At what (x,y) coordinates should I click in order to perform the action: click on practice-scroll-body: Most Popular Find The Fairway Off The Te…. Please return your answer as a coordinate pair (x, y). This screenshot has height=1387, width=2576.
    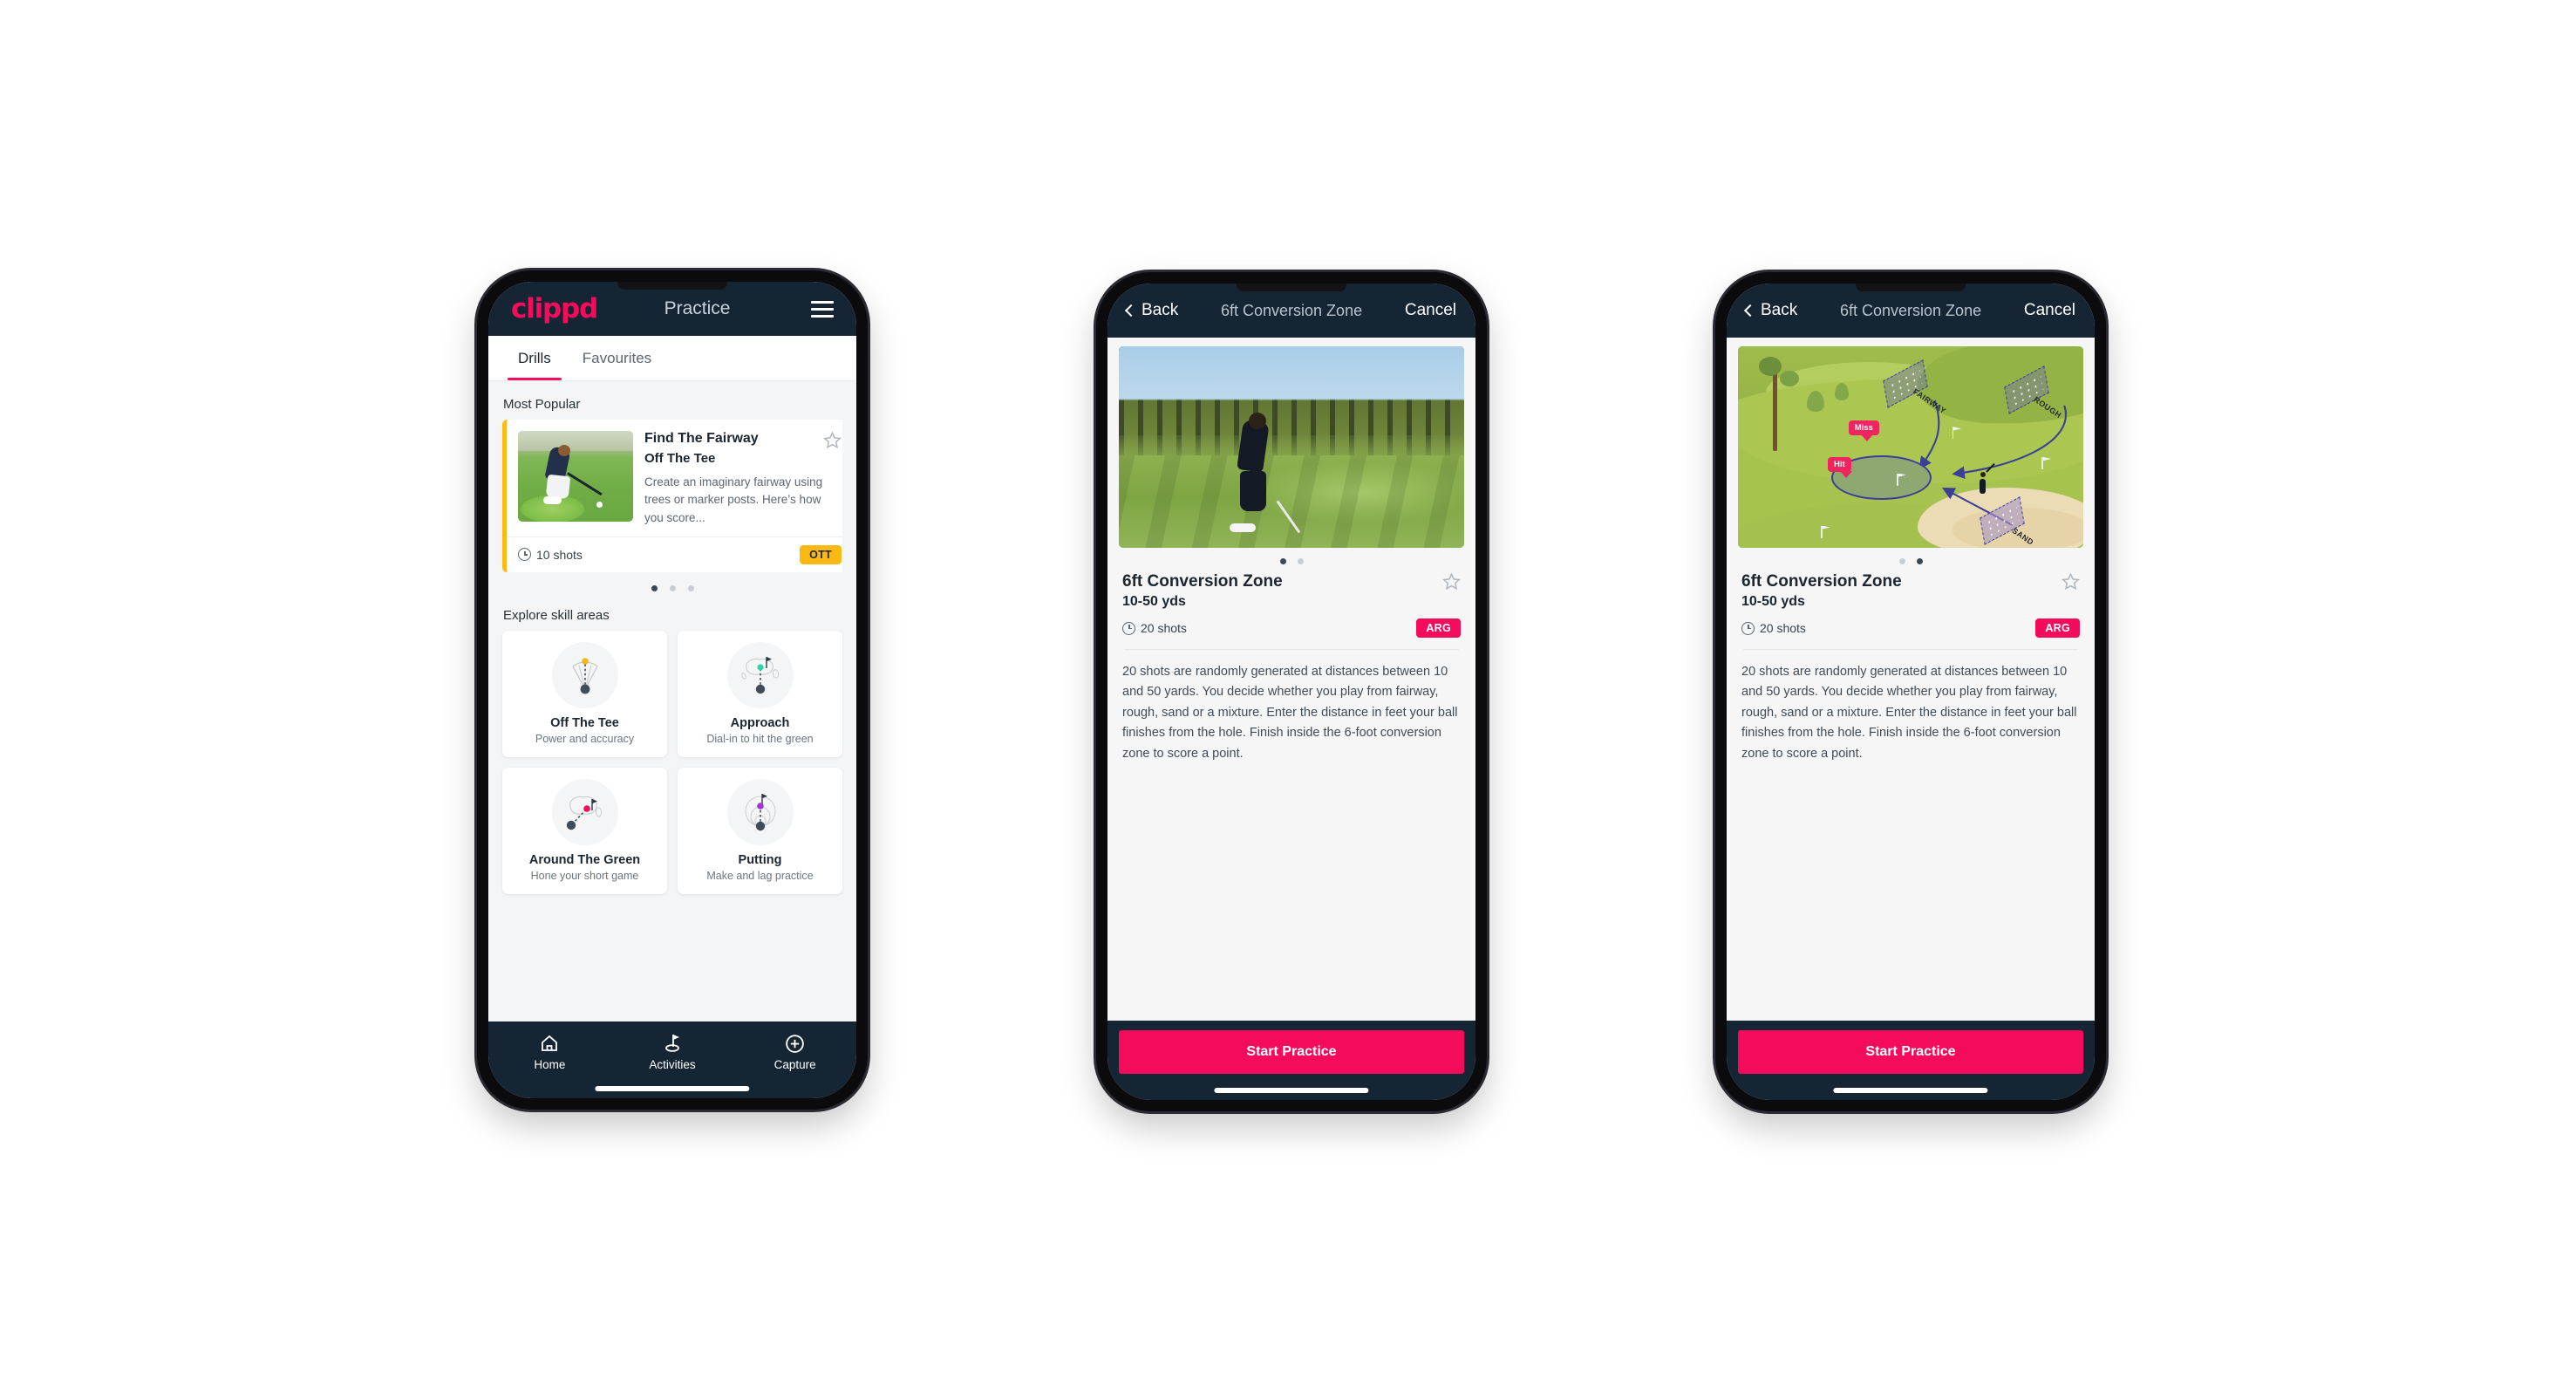
    Looking at the image, I should click on (672, 701).